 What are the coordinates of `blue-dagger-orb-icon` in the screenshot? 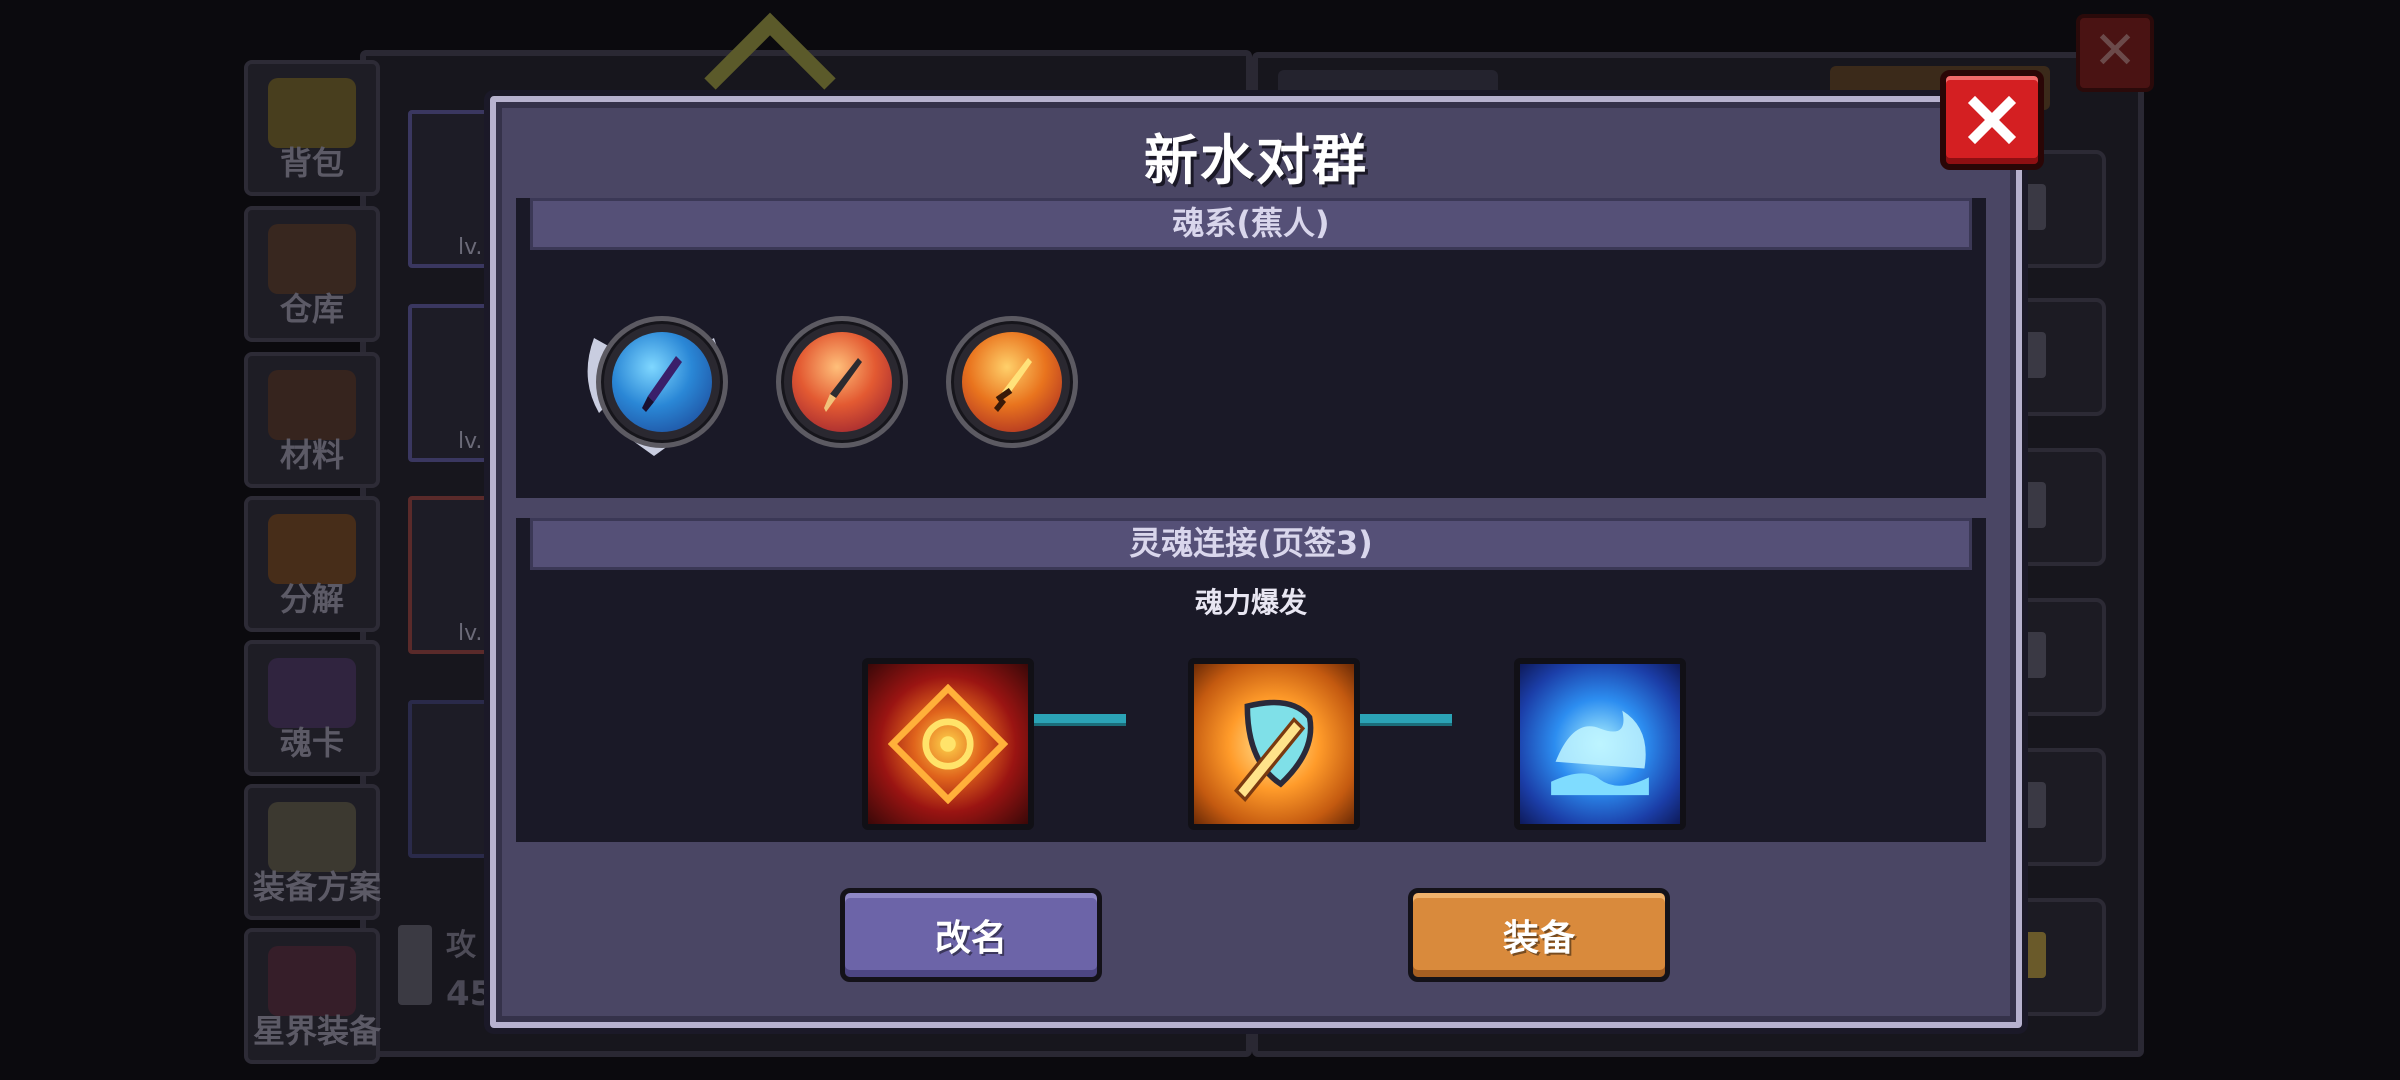 It's located at (662, 382).